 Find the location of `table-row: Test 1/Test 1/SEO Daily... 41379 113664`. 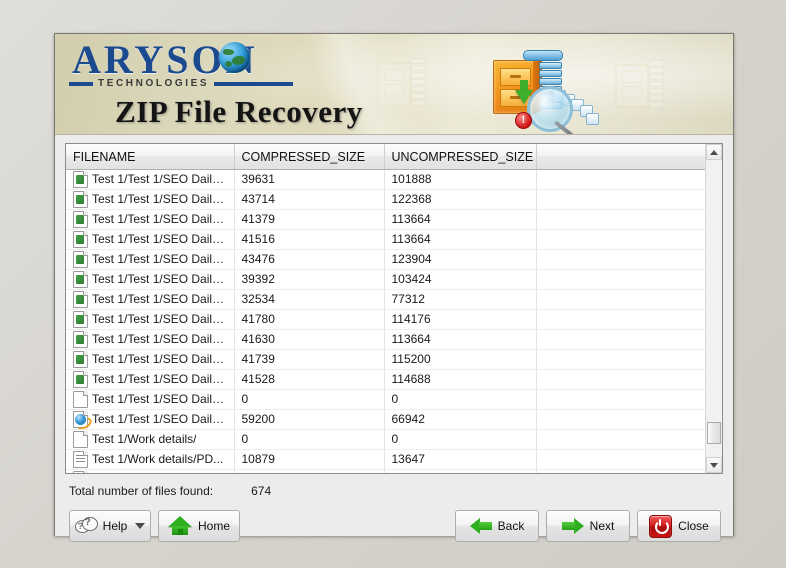

table-row: Test 1/Test 1/SEO Daily... 41379 113664 is located at coordinates (385, 219).